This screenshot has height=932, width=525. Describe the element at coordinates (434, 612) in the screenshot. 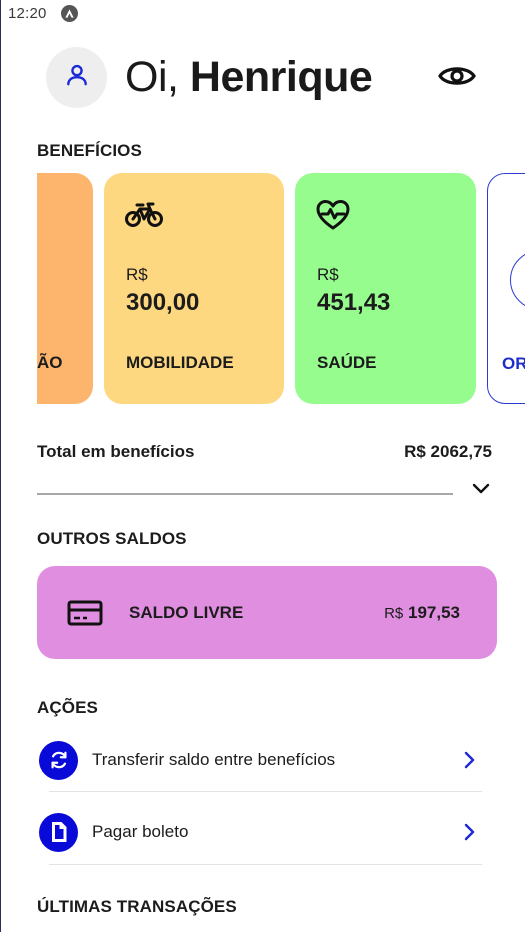

I see `saldo-amount: 197,53` at that location.